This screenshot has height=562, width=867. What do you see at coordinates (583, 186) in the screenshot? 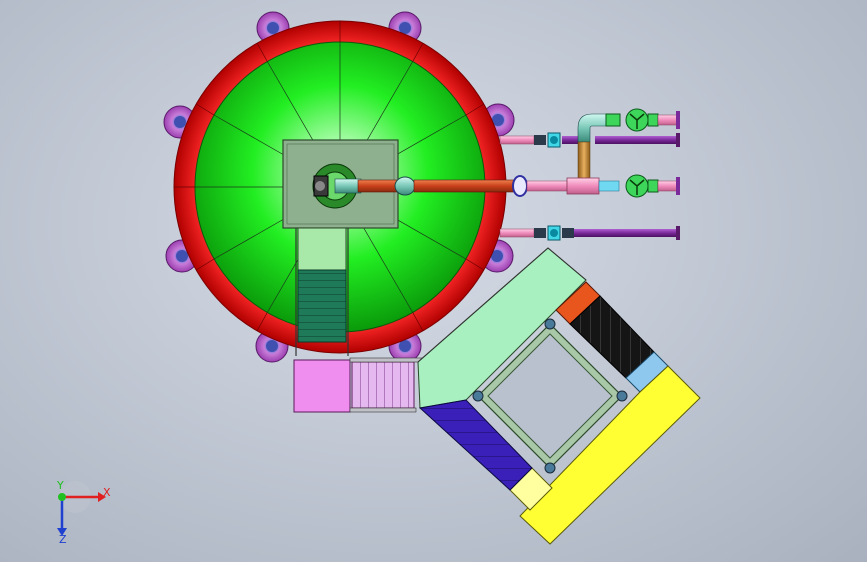
I see `pipe-middle-tee` at bounding box center [583, 186].